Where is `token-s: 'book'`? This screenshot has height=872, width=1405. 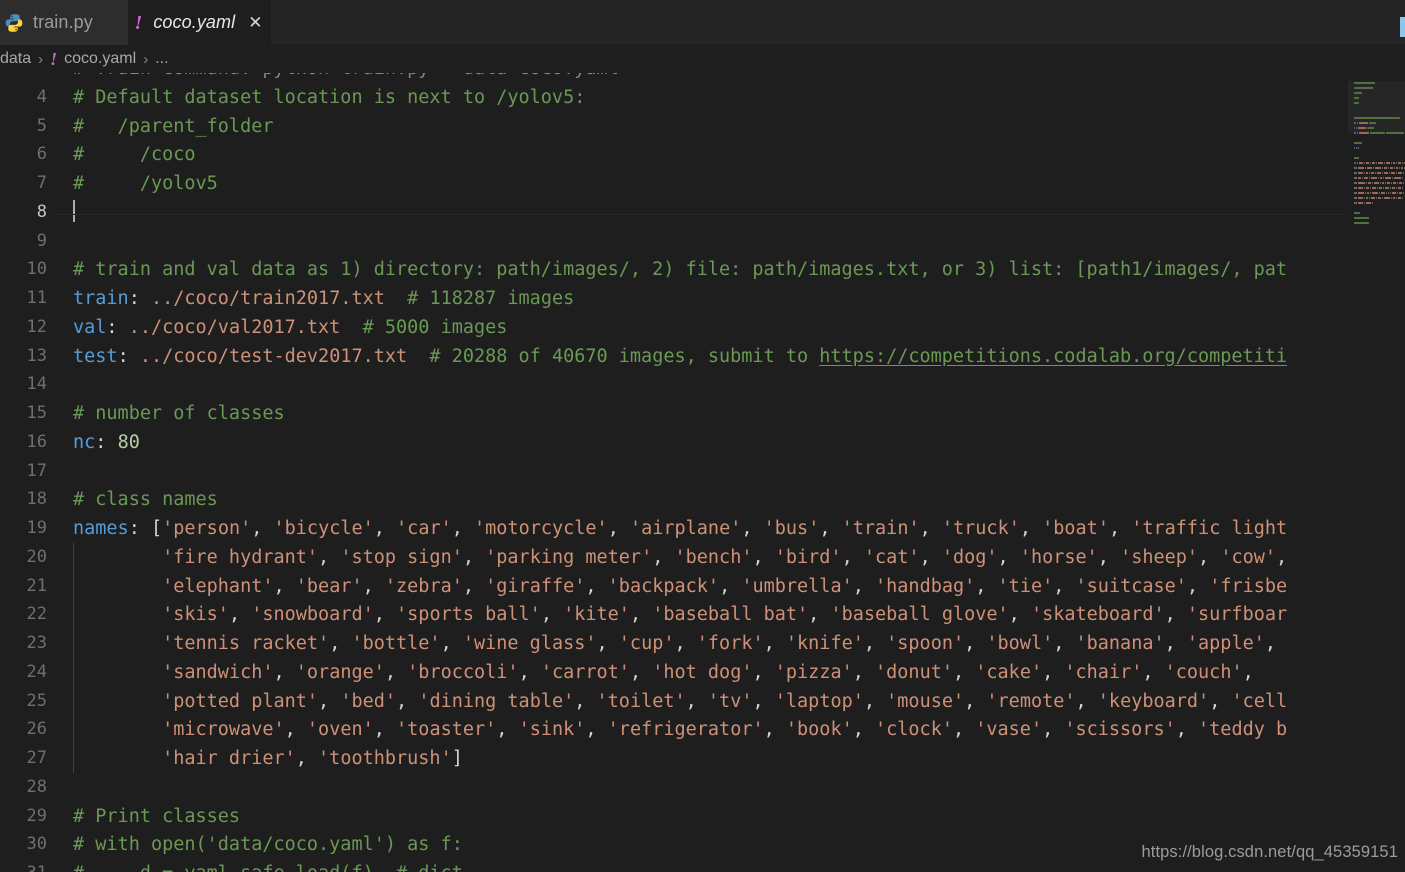
token-s: 'book' is located at coordinates (819, 730).